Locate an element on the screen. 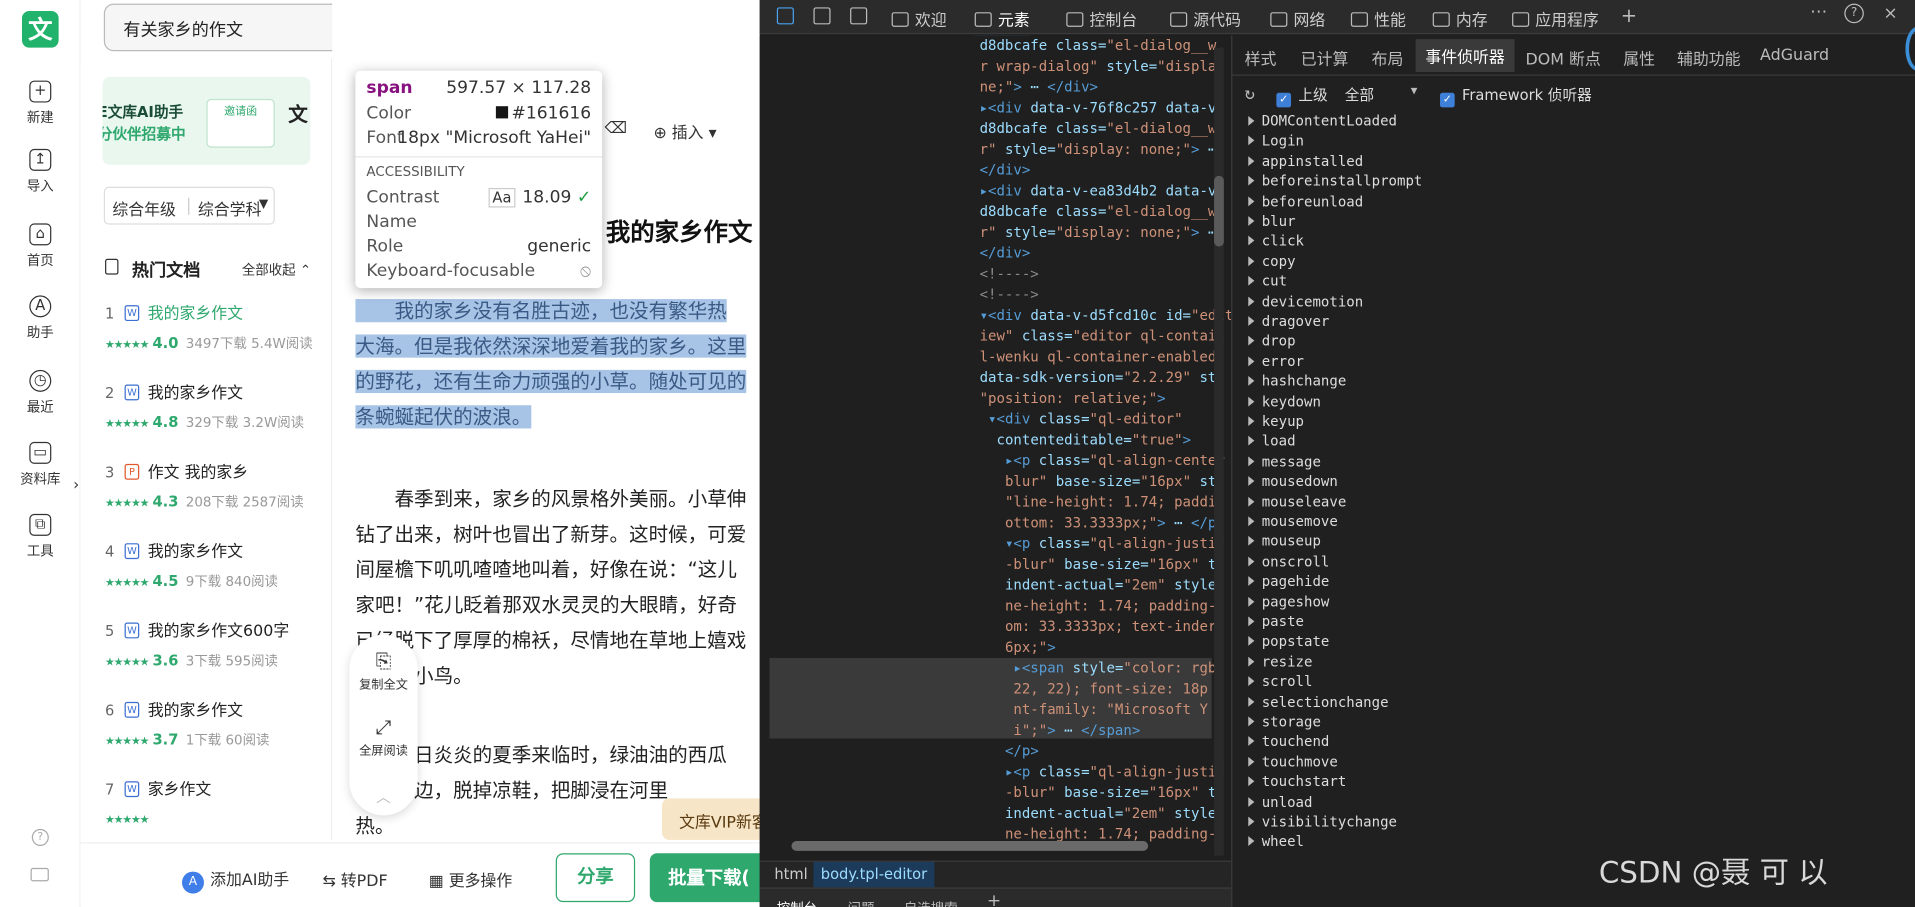 The width and height of the screenshot is (1915, 907). event-listener-item: error is located at coordinates (1276, 361).